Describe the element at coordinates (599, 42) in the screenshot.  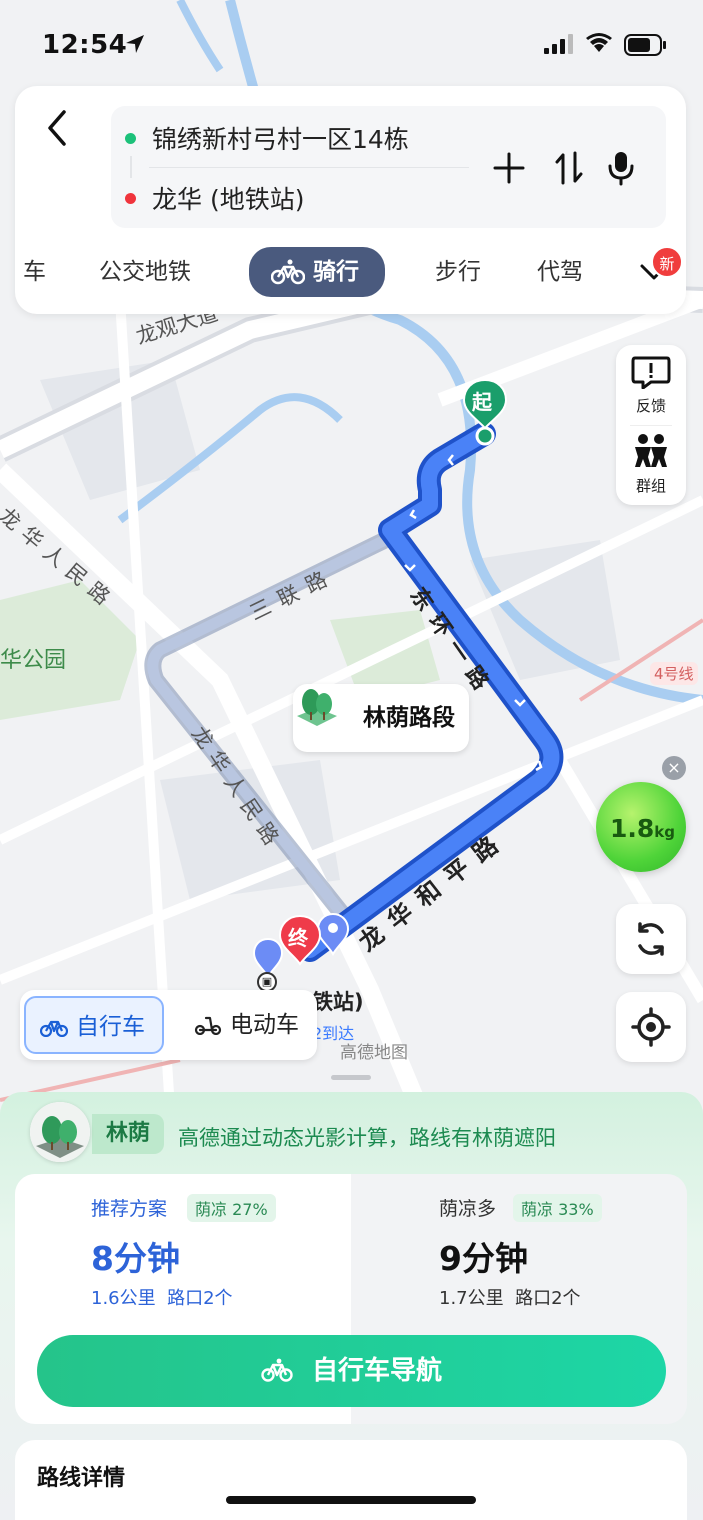
I see `wifi-icon` at that location.